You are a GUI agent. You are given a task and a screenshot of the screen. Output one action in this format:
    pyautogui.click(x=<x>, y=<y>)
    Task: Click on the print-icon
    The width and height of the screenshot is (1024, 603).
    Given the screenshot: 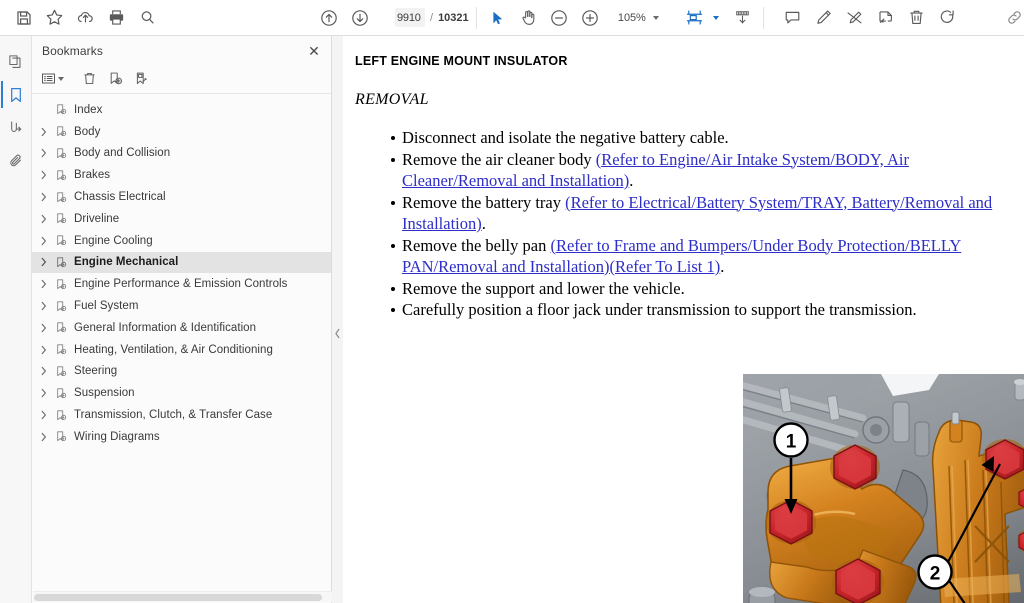 What is the action you would take?
    pyautogui.click(x=116, y=17)
    